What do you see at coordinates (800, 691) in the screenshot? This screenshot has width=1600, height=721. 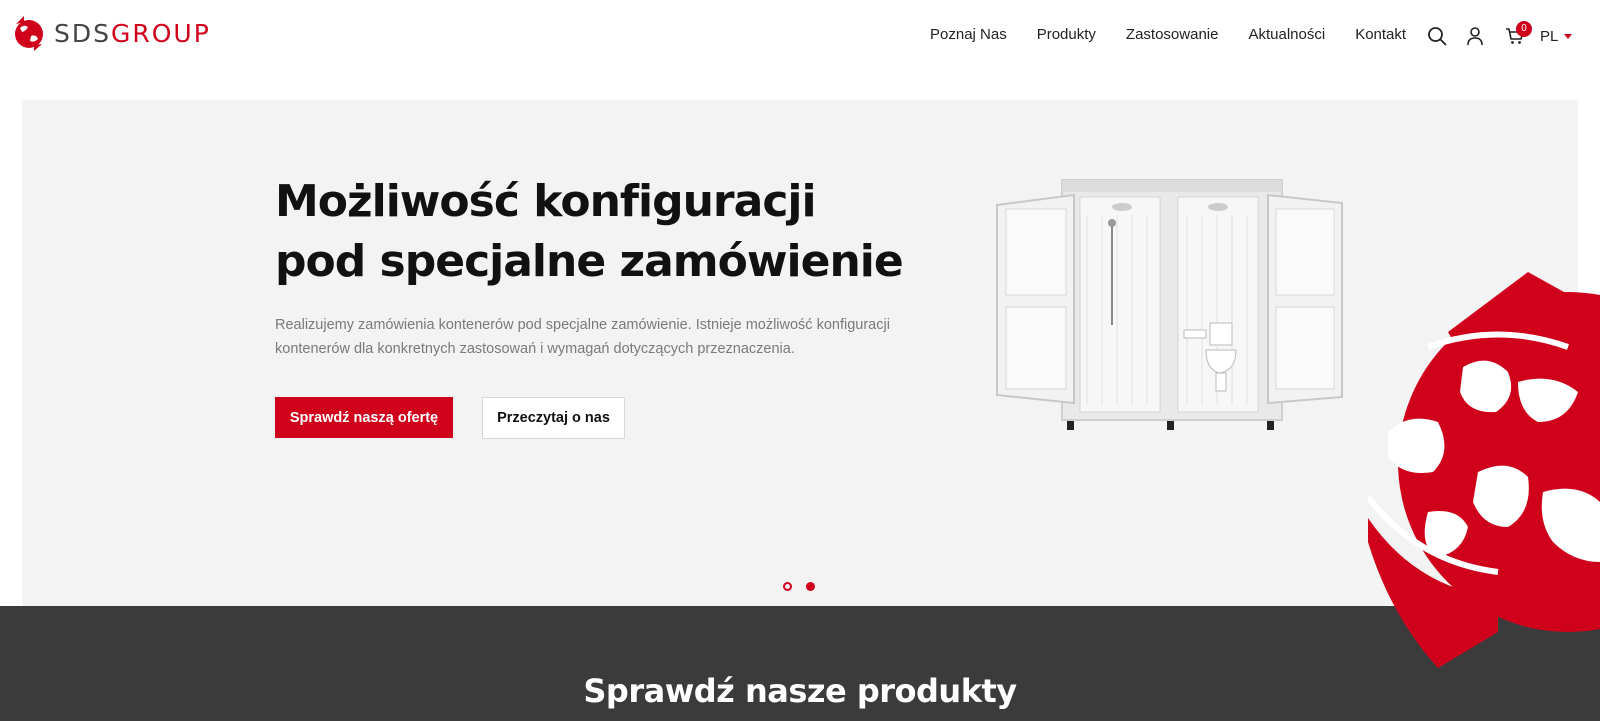 I see `products-section-title: Sprawdź nasze produkty` at bounding box center [800, 691].